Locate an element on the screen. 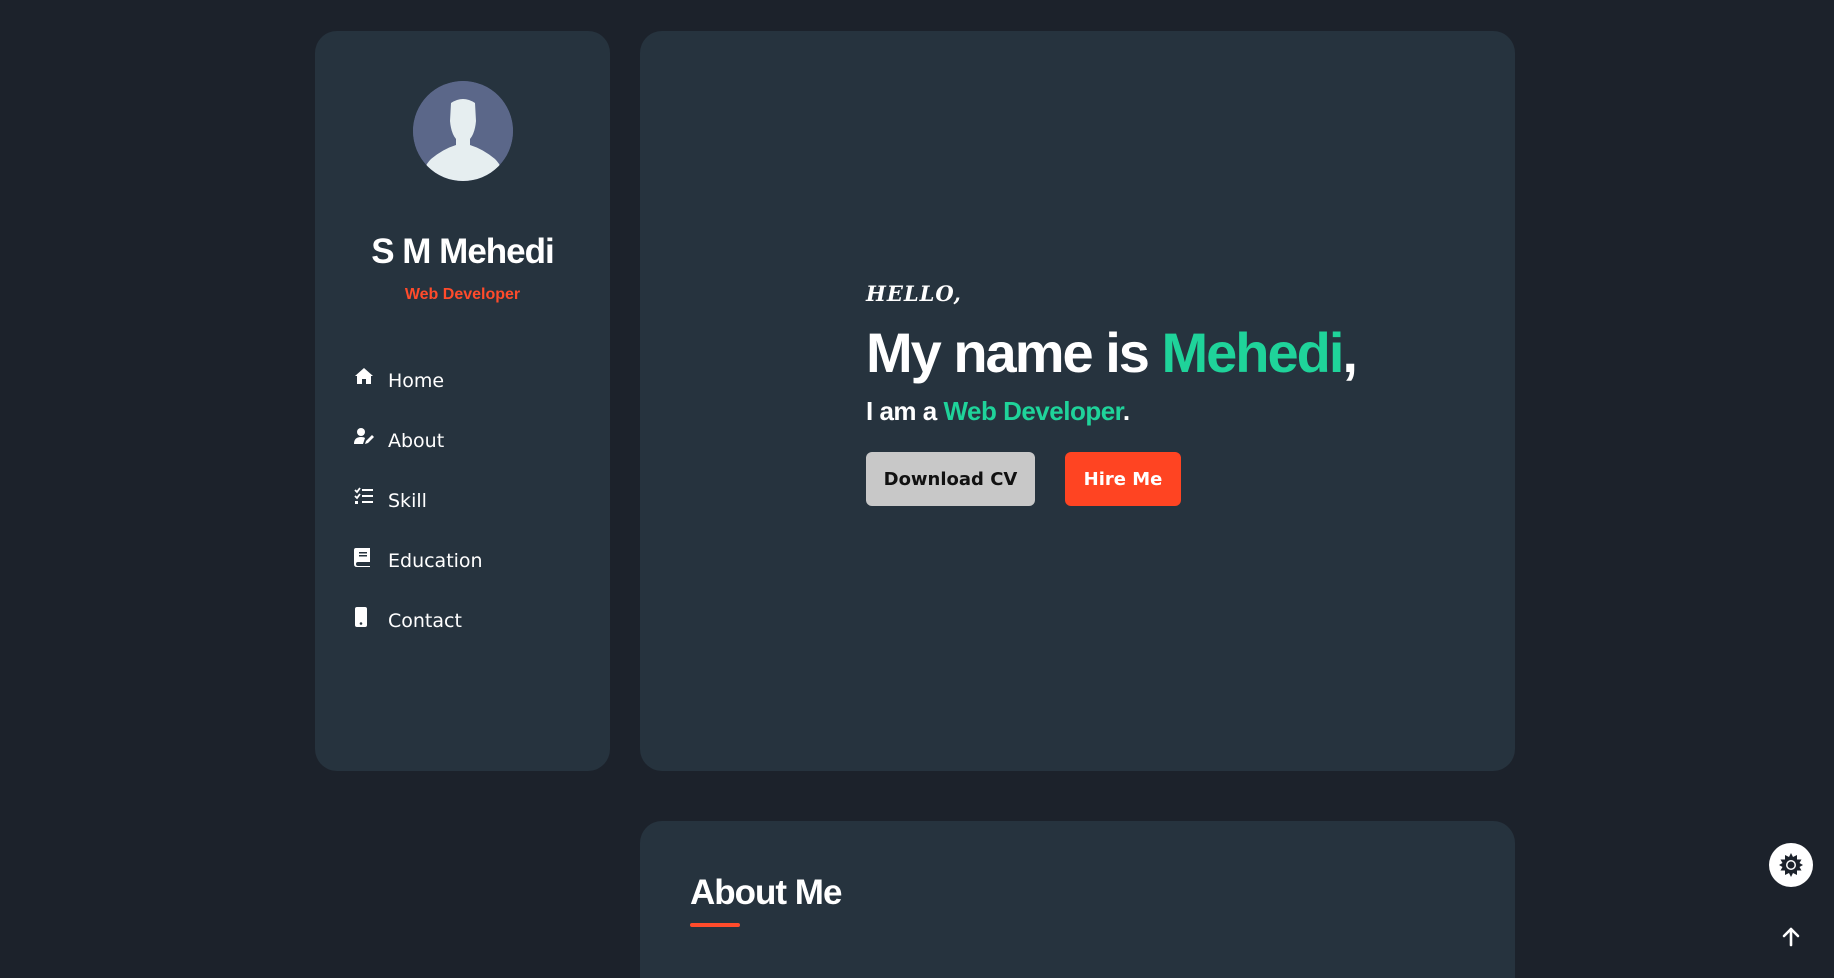  sidebar-item-label: Education is located at coordinates (435, 561).